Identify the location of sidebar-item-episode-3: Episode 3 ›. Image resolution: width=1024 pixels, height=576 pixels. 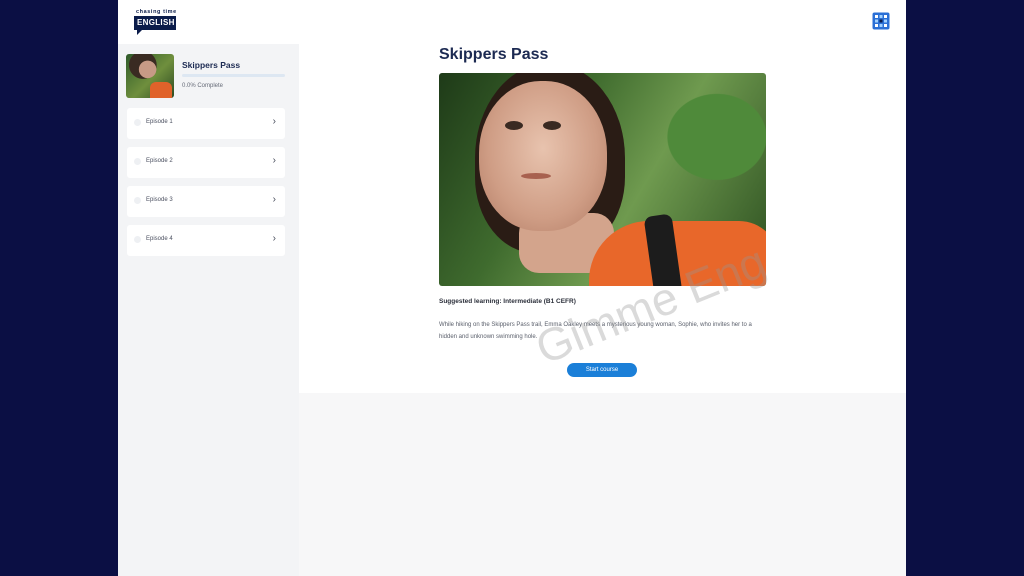
(206, 201).